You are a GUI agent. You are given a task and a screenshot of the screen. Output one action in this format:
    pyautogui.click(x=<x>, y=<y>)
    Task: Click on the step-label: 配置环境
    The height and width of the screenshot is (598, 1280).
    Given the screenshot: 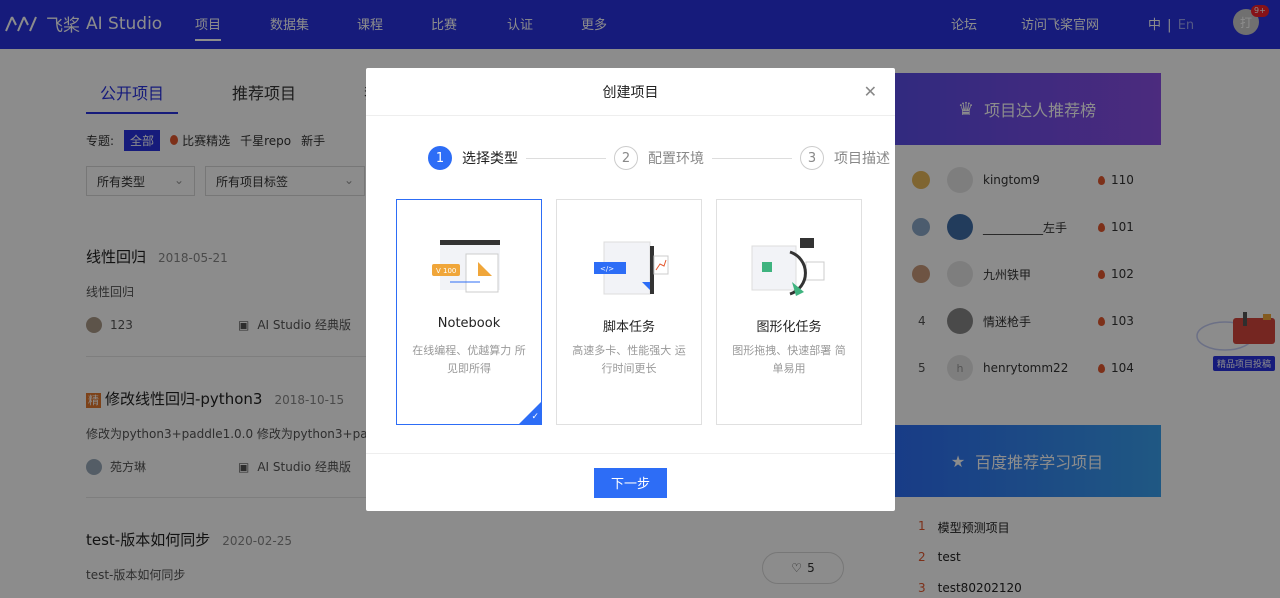 What is the action you would take?
    pyautogui.click(x=676, y=159)
    